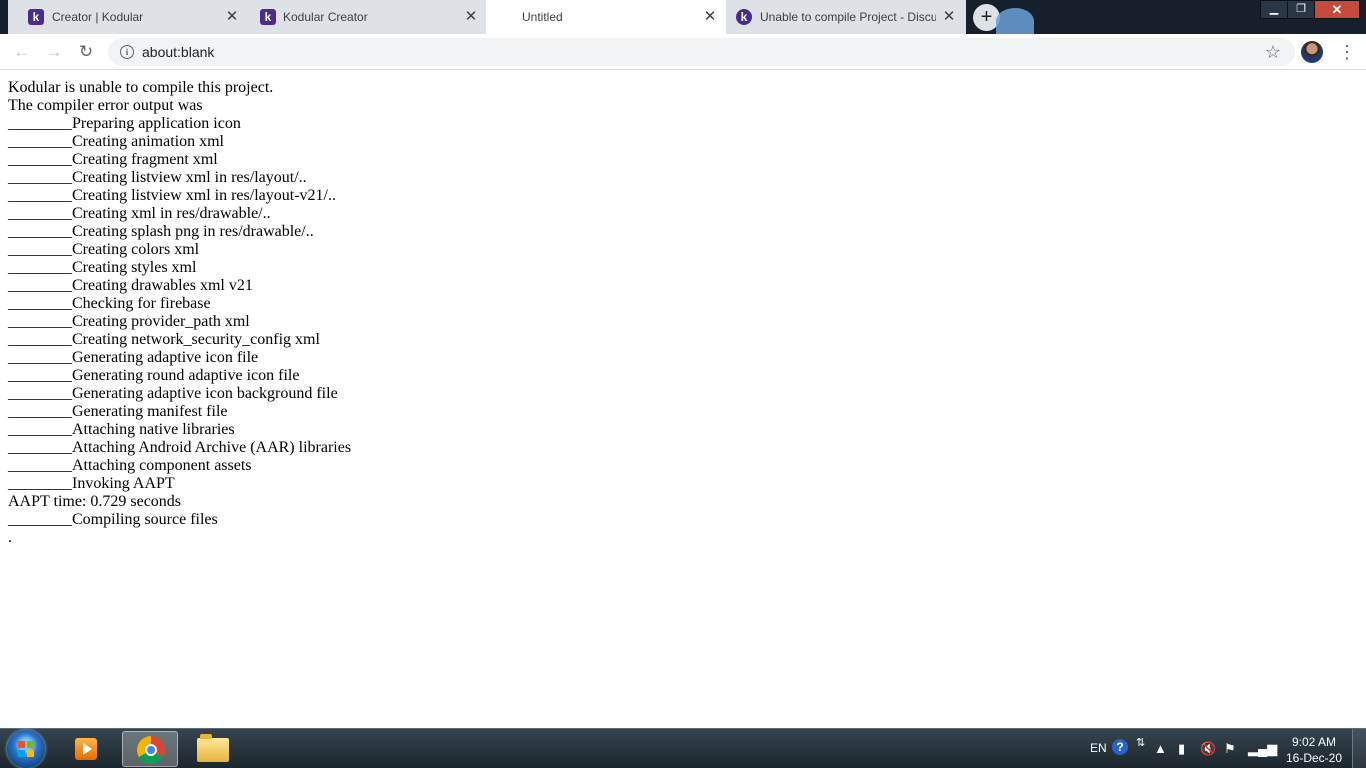 Image resolution: width=1366 pixels, height=768 pixels. I want to click on network-signal-icon: ▂▄▆, so click(1262, 749).